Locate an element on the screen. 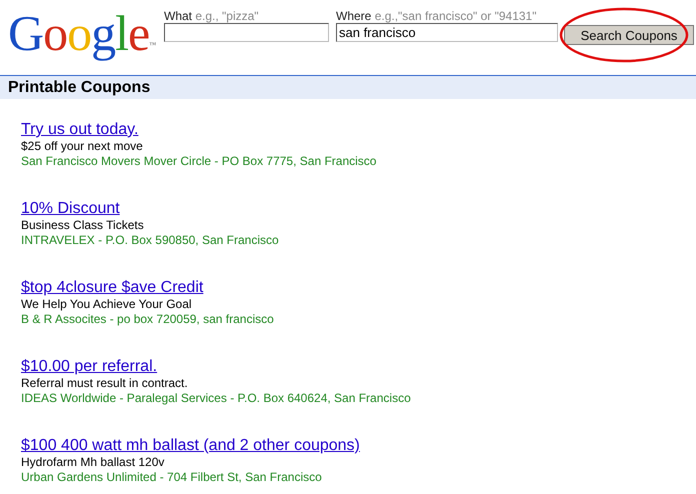  coupon-address: Urban Gardens Unlimited - 704 Filbert St, San Francisco is located at coordinates (172, 477).